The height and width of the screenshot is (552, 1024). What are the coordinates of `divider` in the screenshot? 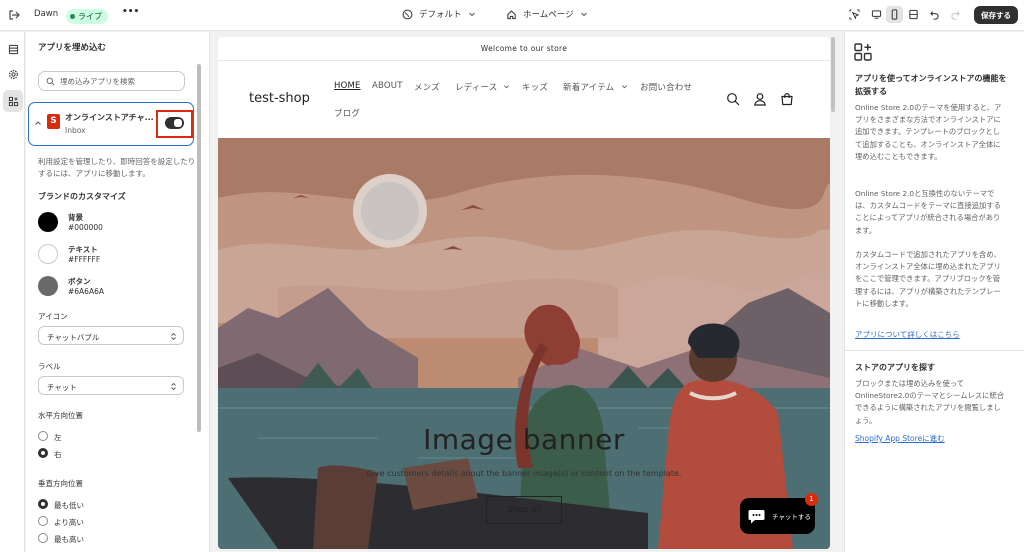 It's located at (934, 350).